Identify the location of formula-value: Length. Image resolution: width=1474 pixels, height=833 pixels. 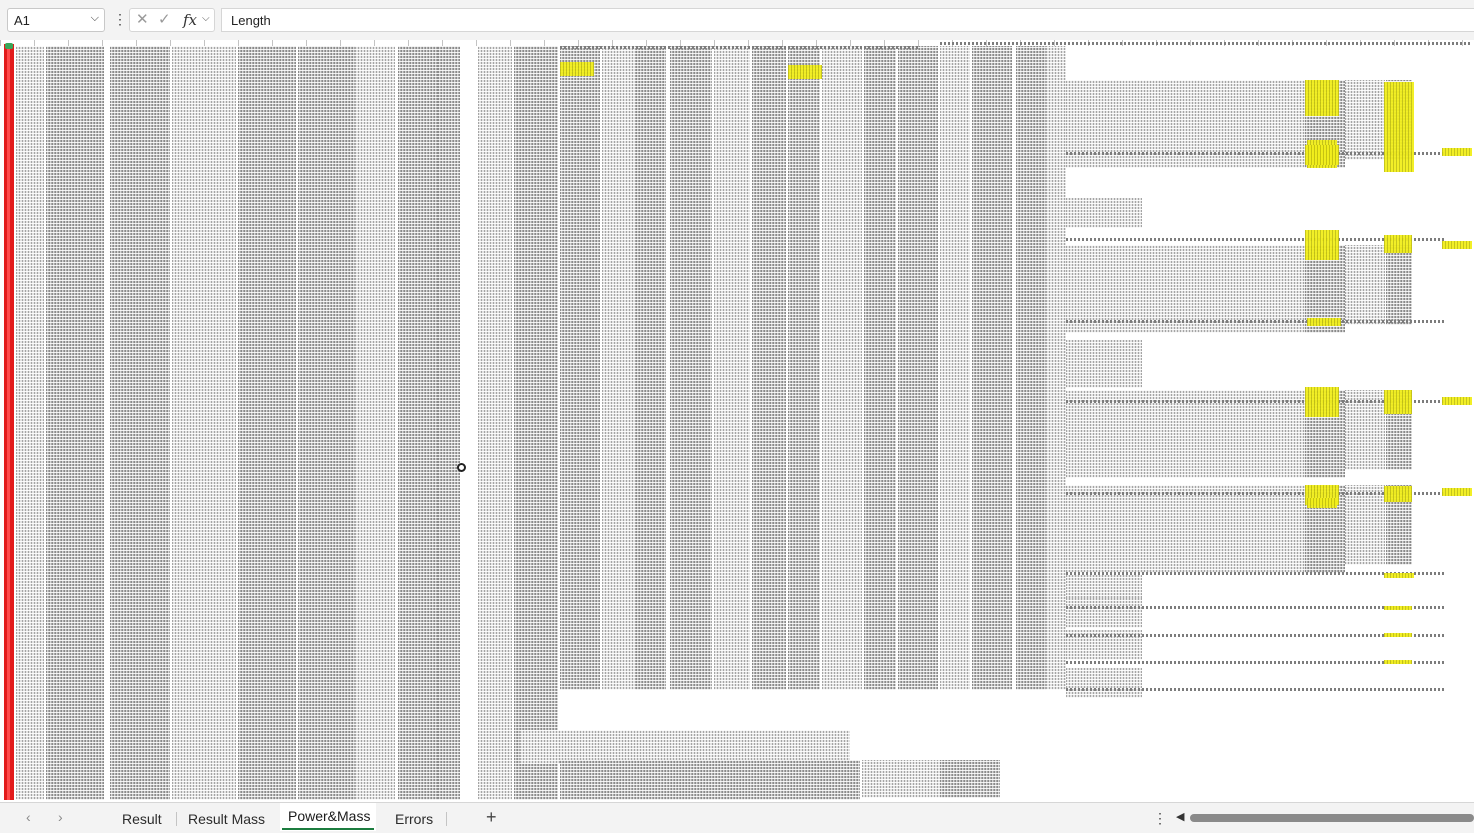
(251, 20).